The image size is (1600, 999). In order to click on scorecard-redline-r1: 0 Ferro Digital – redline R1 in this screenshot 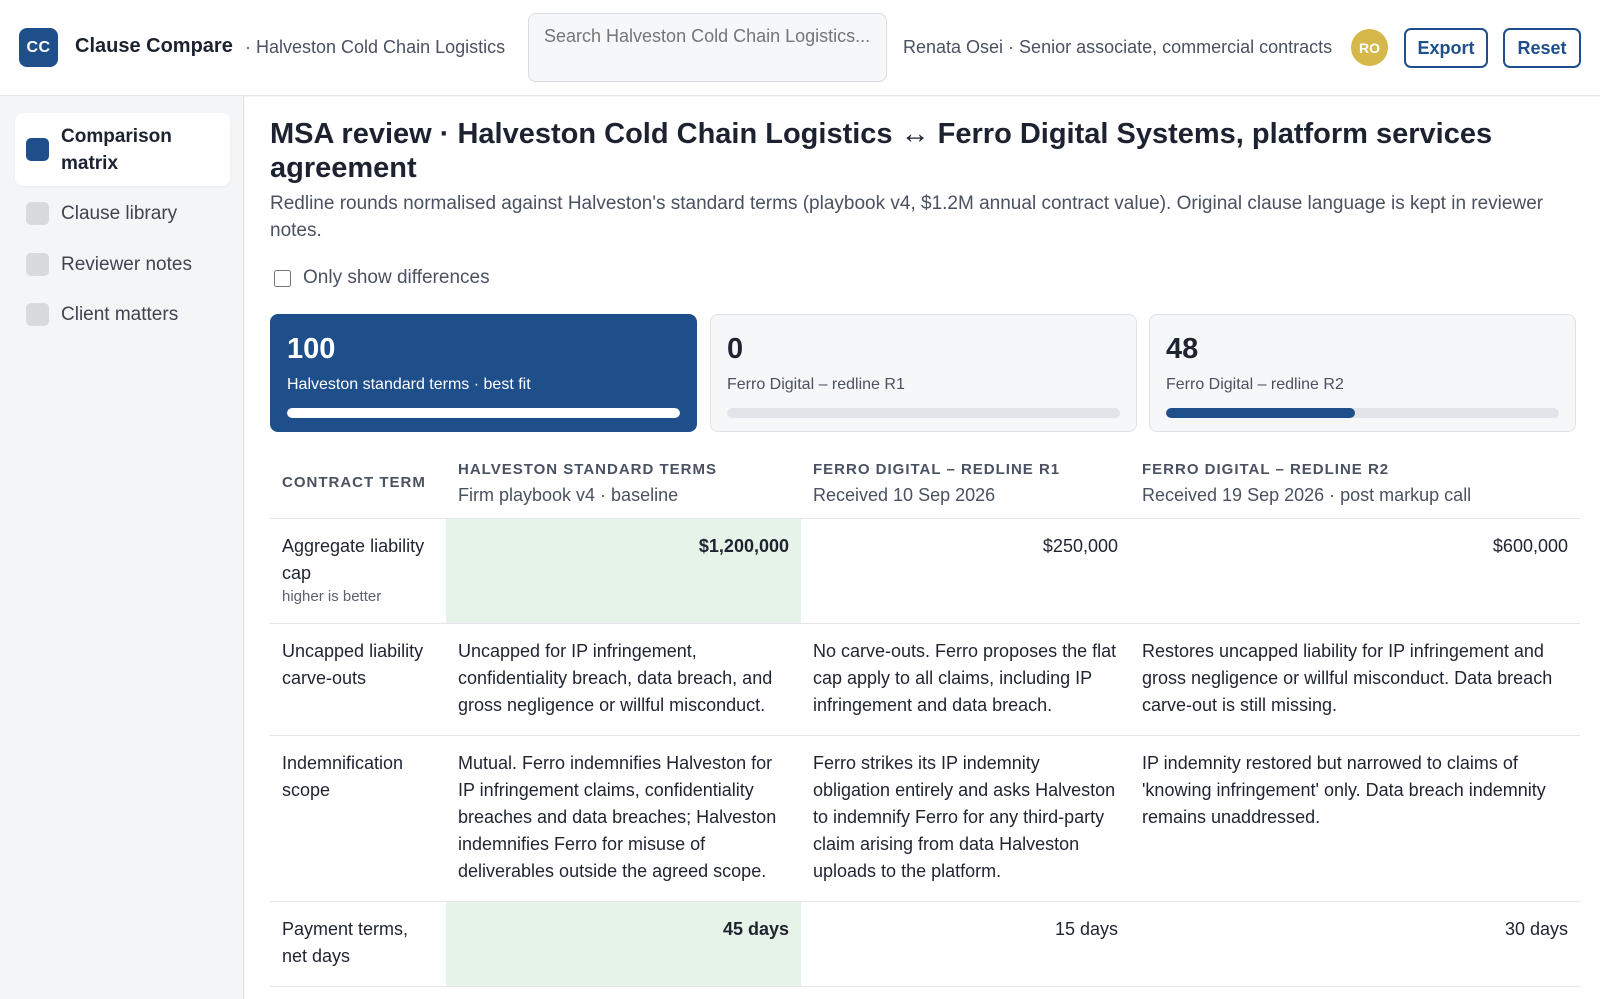, I will do `click(923, 373)`.